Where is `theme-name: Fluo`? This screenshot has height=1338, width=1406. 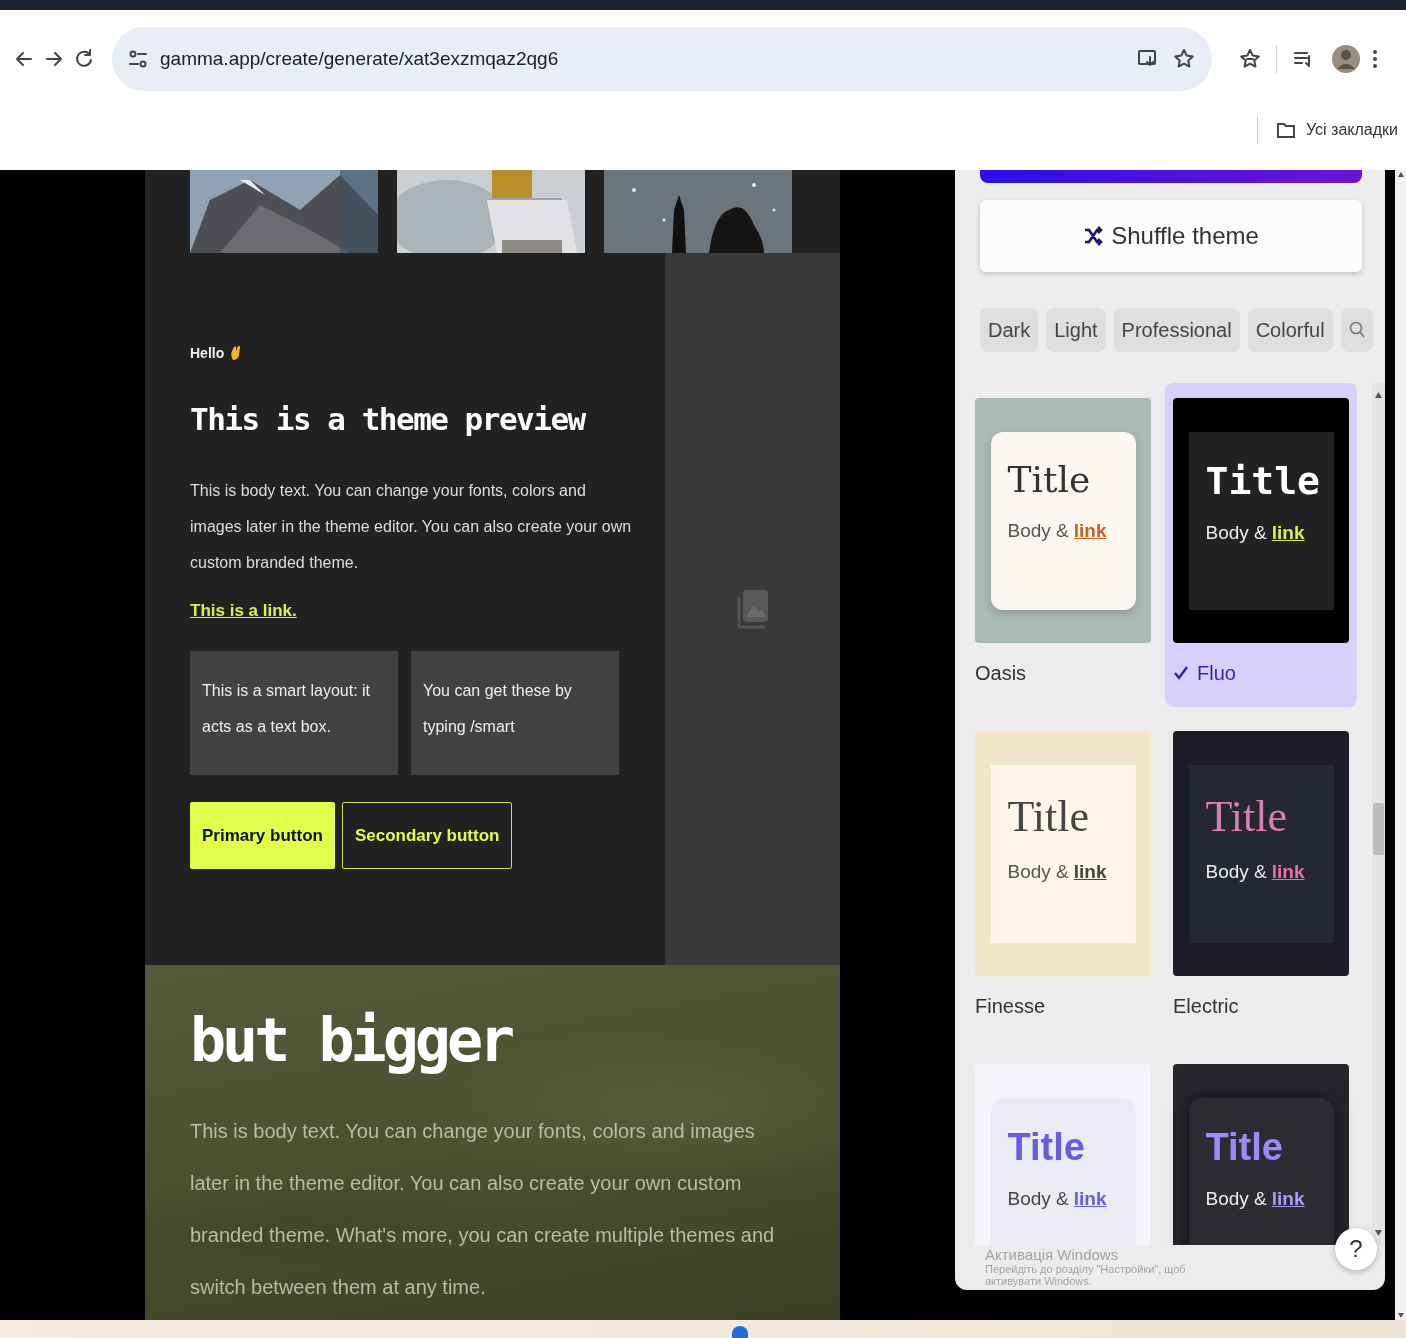 theme-name: Fluo is located at coordinates (1216, 673).